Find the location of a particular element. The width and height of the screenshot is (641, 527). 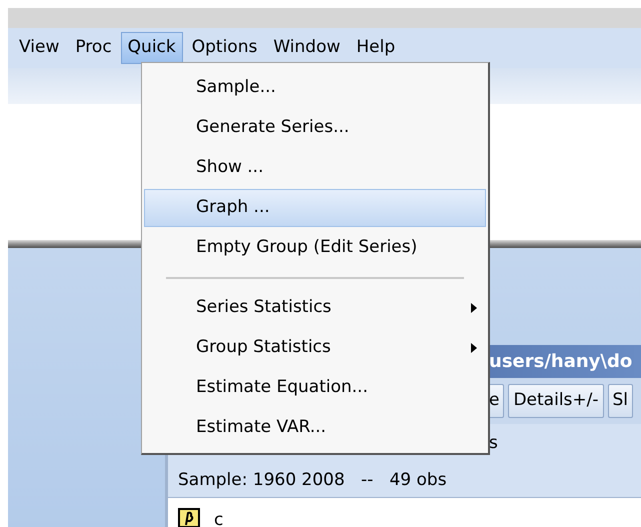

menu-item: Window is located at coordinates (307, 48).